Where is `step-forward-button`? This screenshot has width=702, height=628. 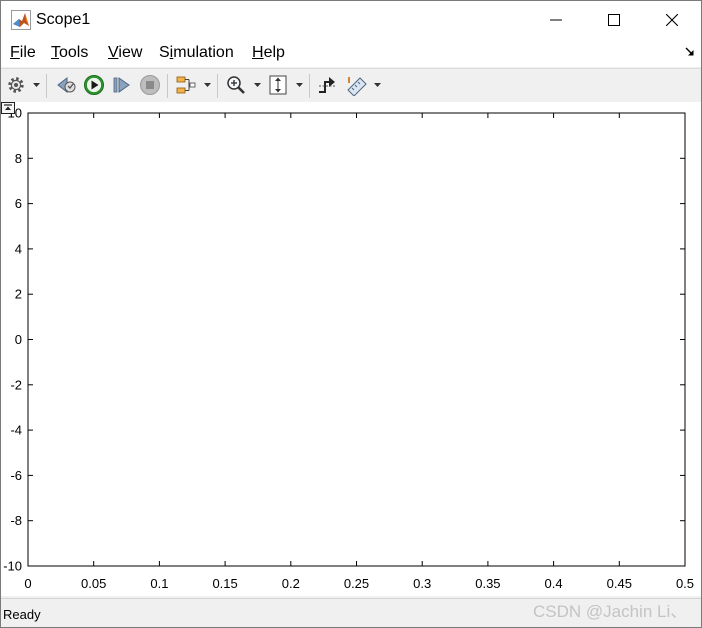
step-forward-button is located at coordinates (122, 85).